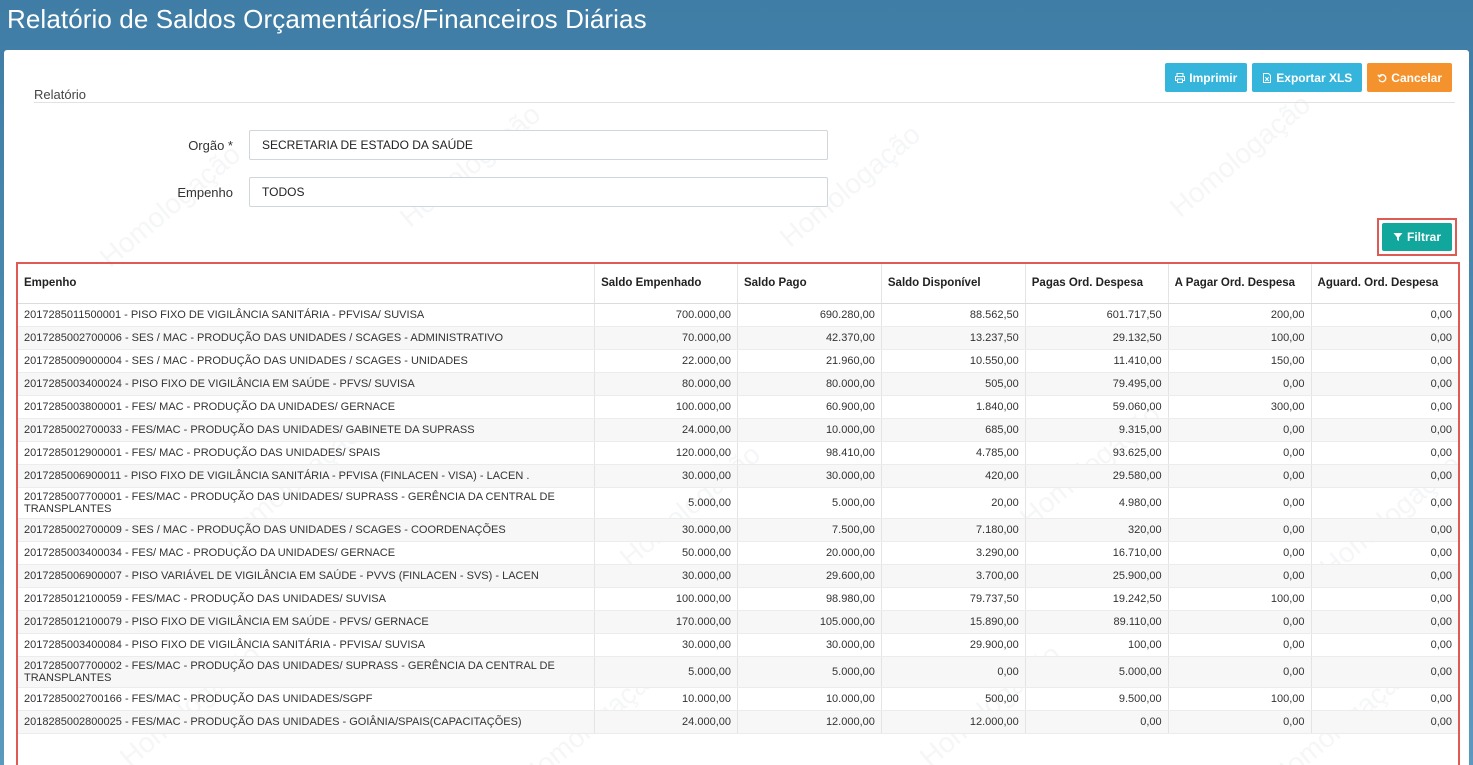  Describe the element at coordinates (1097, 476) in the screenshot. I see `value-cell: 29.580,00` at that location.